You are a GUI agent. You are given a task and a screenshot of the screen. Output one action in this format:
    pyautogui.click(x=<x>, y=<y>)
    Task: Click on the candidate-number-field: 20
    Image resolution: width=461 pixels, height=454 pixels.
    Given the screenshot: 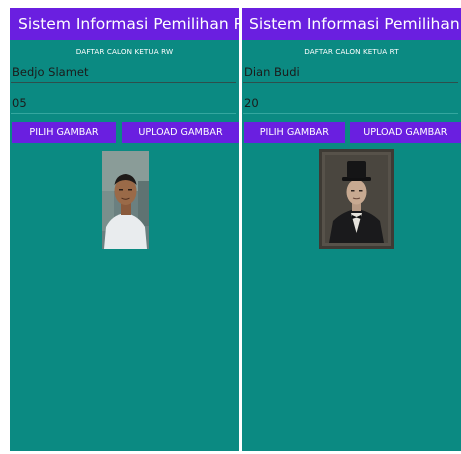 What is the action you would take?
    pyautogui.click(x=351, y=104)
    